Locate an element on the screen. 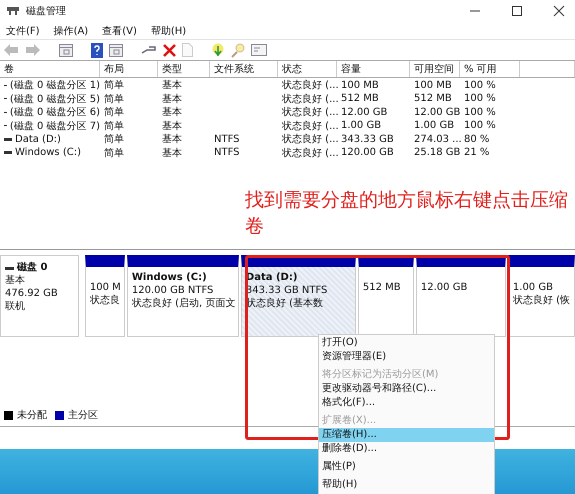 The image size is (575, 494). table-cell: Windows (C:) is located at coordinates (48, 152).